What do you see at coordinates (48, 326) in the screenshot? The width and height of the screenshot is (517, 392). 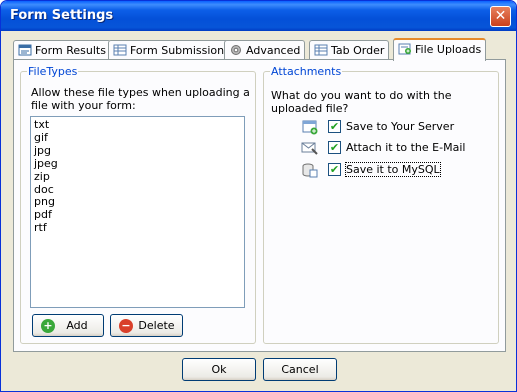 I see `add-icon: +` at bounding box center [48, 326].